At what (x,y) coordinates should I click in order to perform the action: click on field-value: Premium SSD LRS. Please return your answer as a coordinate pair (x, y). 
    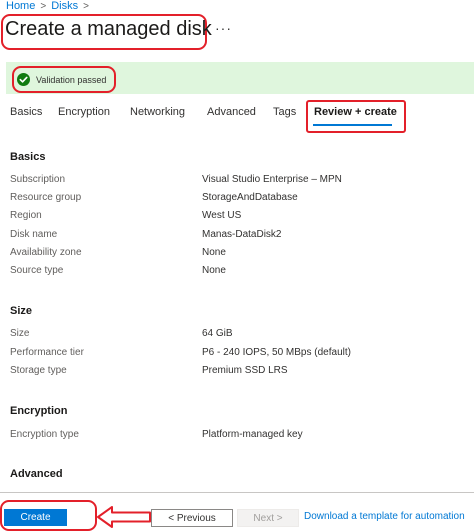
    Looking at the image, I should click on (245, 370).